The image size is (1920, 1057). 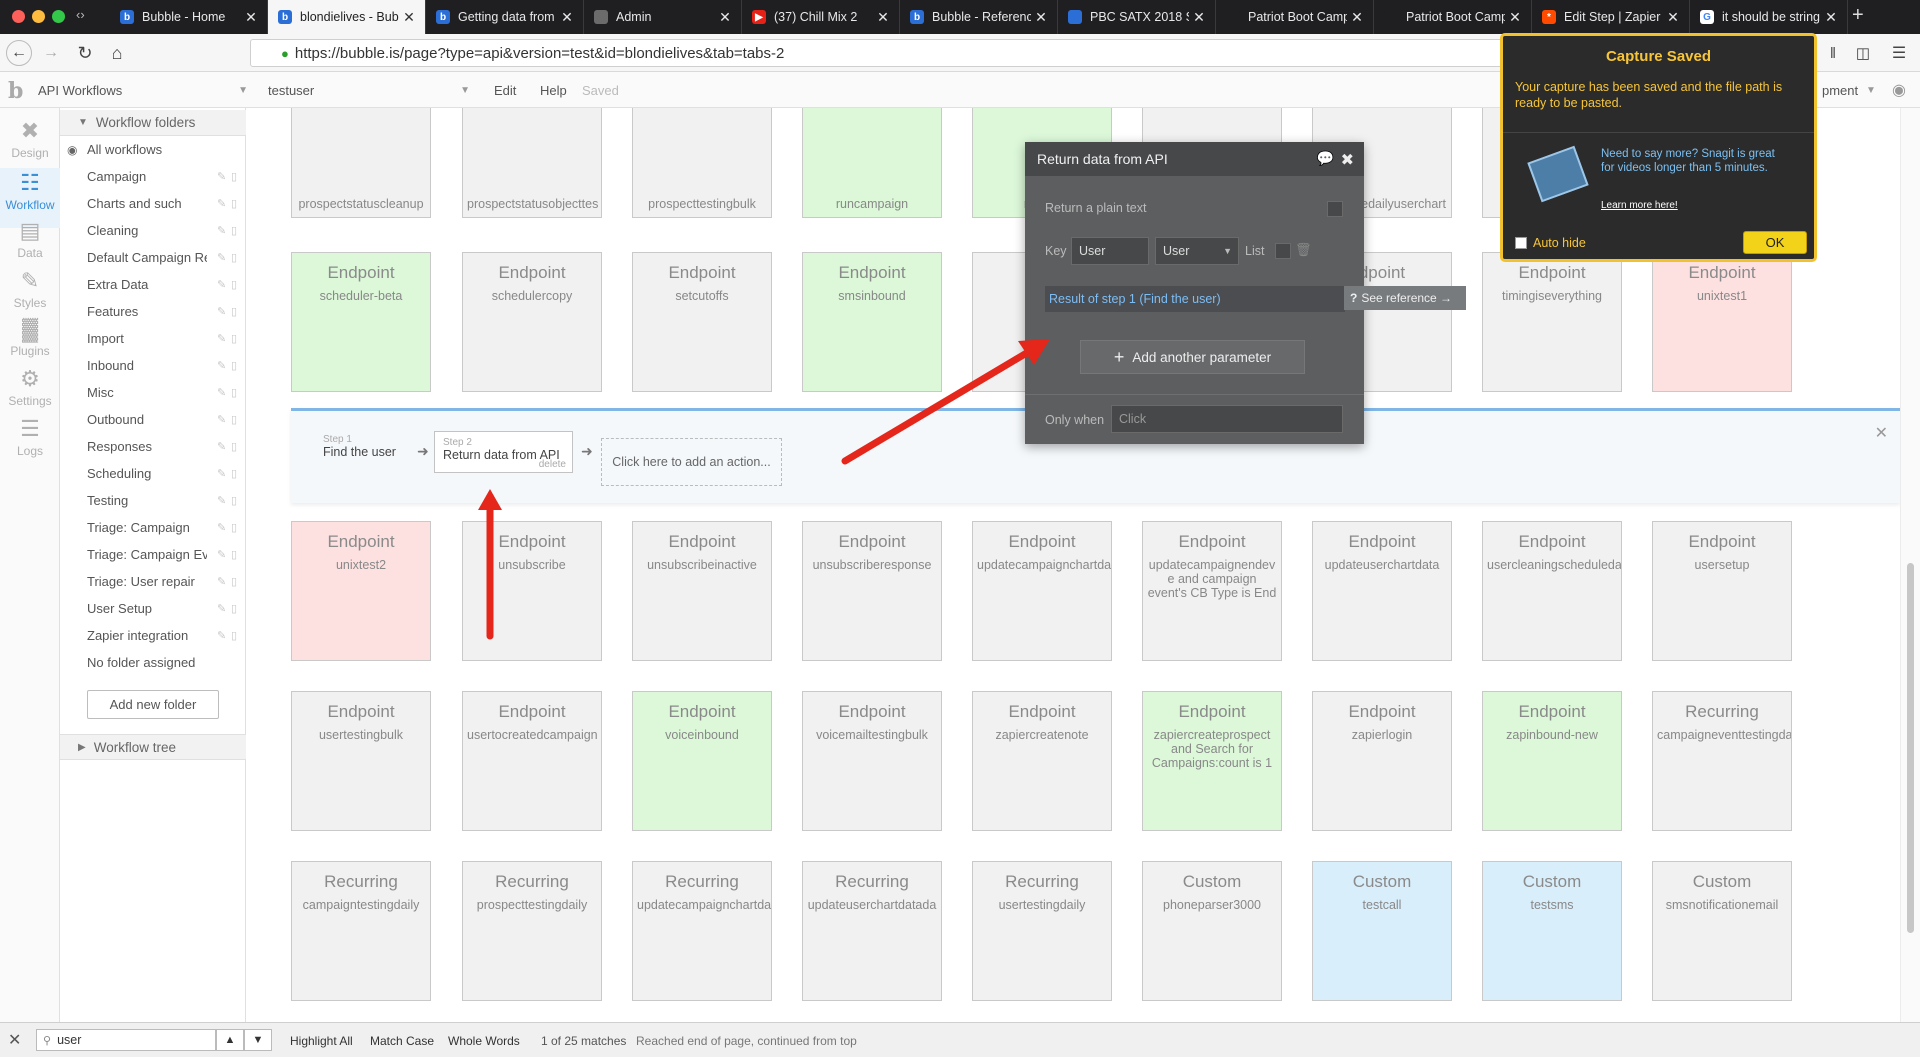 What do you see at coordinates (359, 446) in the screenshot?
I see `step-1: Step 1 Find the user` at bounding box center [359, 446].